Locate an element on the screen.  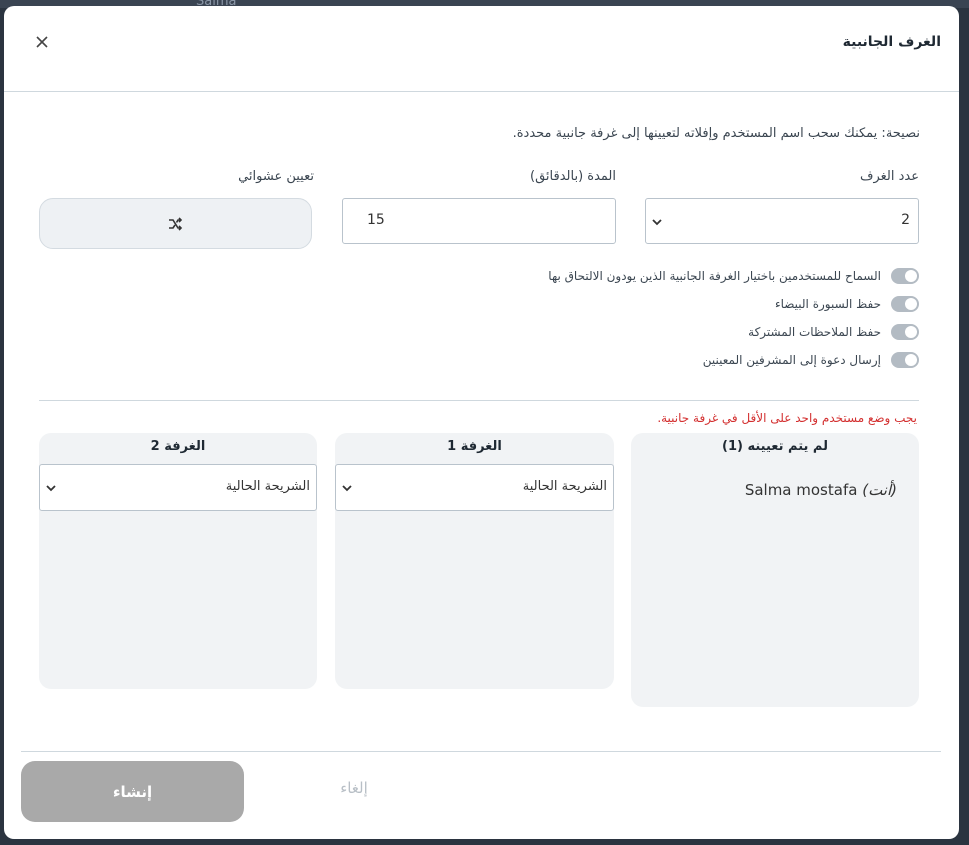
toggle-label: إرسال دعوة إلى المشرفين المعينين is located at coordinates (791, 360).